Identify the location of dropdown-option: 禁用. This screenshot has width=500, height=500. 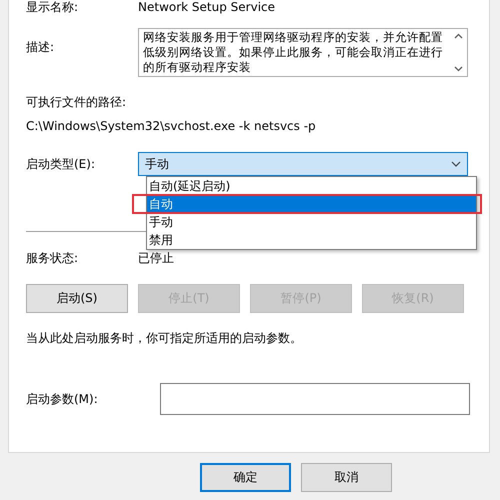
(311, 240).